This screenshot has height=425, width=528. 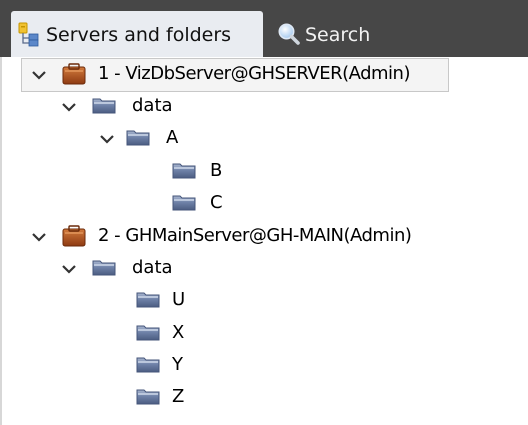 What do you see at coordinates (178, 332) in the screenshot?
I see `tree-node-label: X` at bounding box center [178, 332].